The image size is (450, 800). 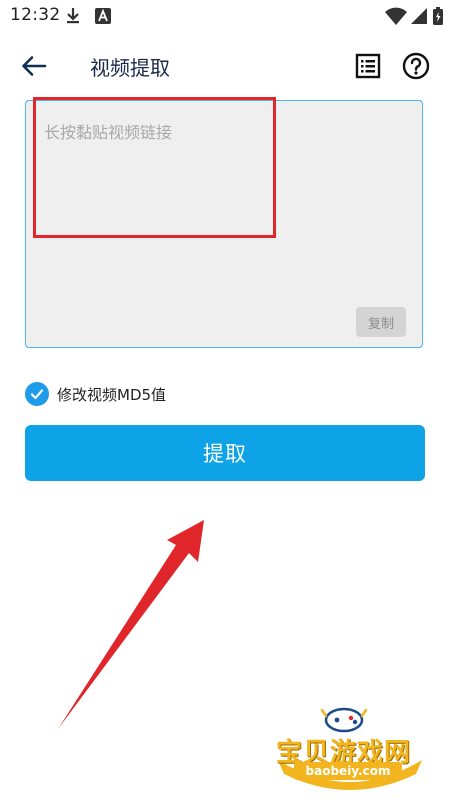 What do you see at coordinates (112, 394) in the screenshot?
I see `md5-label: 修改视频MD5值` at bounding box center [112, 394].